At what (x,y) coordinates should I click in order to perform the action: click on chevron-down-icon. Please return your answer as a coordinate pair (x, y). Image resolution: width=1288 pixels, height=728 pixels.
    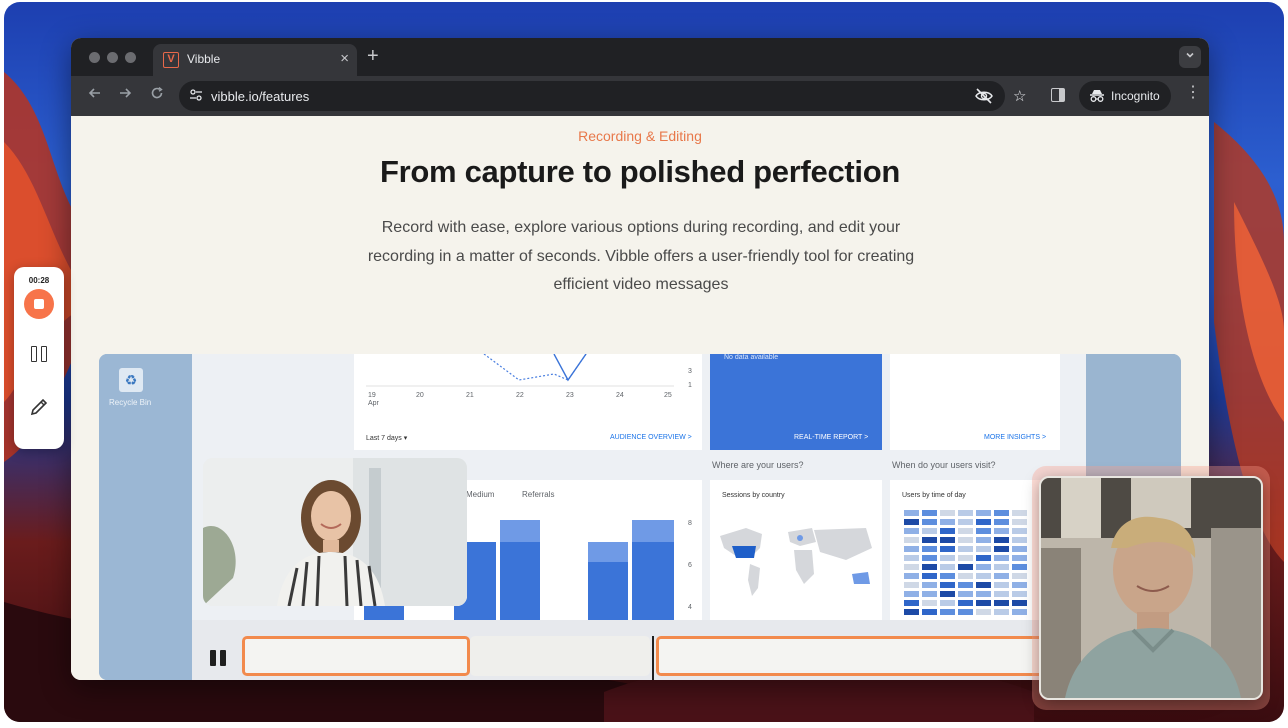
    Looking at the image, I should click on (1190, 55).